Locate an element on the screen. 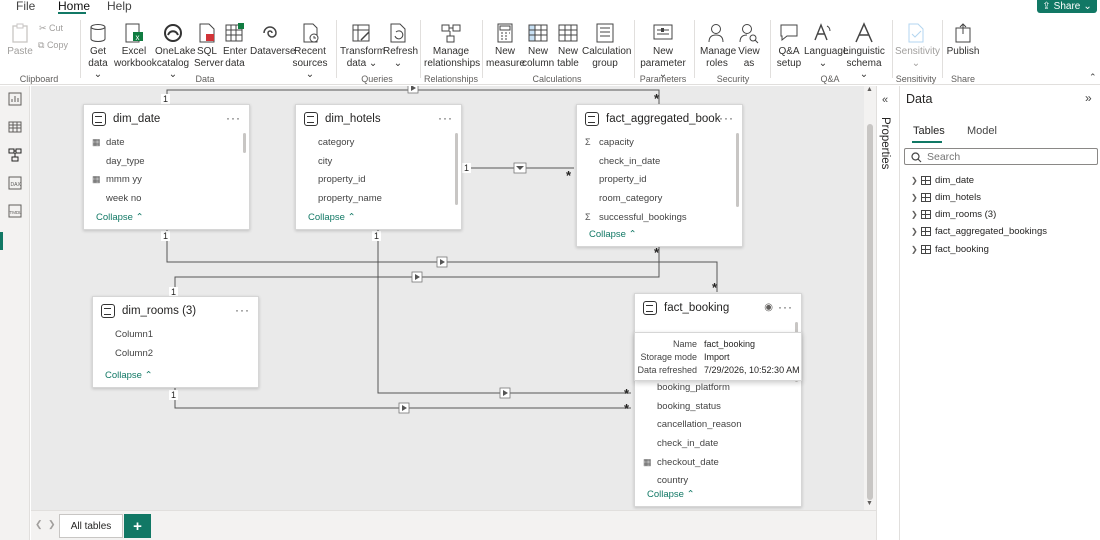  tab-tables: Tables is located at coordinates (929, 131).